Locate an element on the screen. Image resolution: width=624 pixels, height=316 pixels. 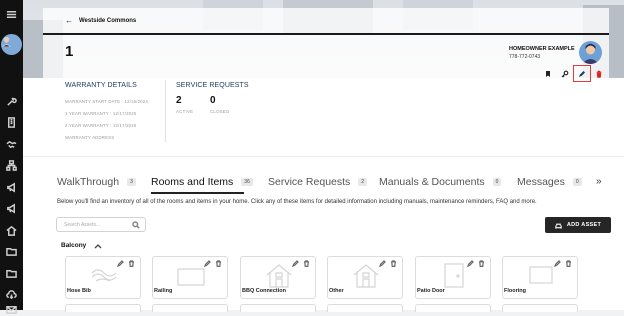
active-label: ACTIVE is located at coordinates (185, 111).